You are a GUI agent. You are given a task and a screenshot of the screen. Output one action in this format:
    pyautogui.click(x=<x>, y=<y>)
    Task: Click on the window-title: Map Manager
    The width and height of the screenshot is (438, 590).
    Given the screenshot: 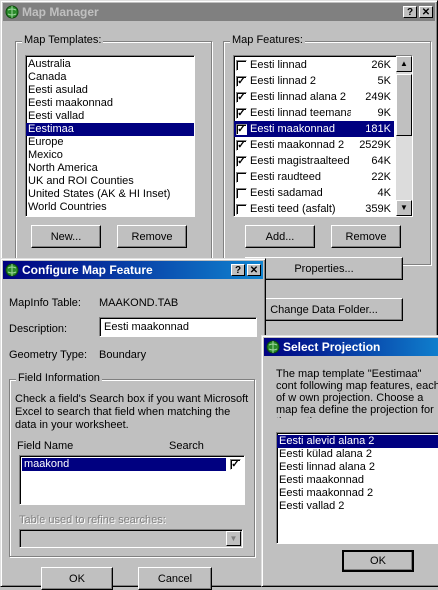 What is the action you would take?
    pyautogui.click(x=60, y=12)
    